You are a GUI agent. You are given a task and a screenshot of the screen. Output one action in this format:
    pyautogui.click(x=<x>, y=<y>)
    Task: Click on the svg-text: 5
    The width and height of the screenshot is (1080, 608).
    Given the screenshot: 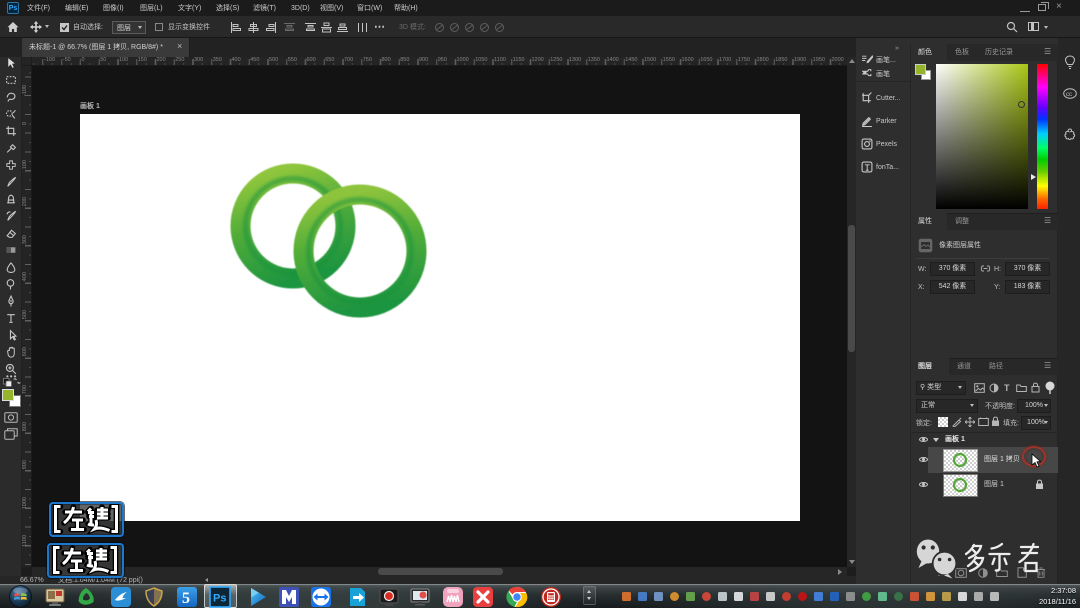 What is the action you would take?
    pyautogui.click(x=186, y=598)
    